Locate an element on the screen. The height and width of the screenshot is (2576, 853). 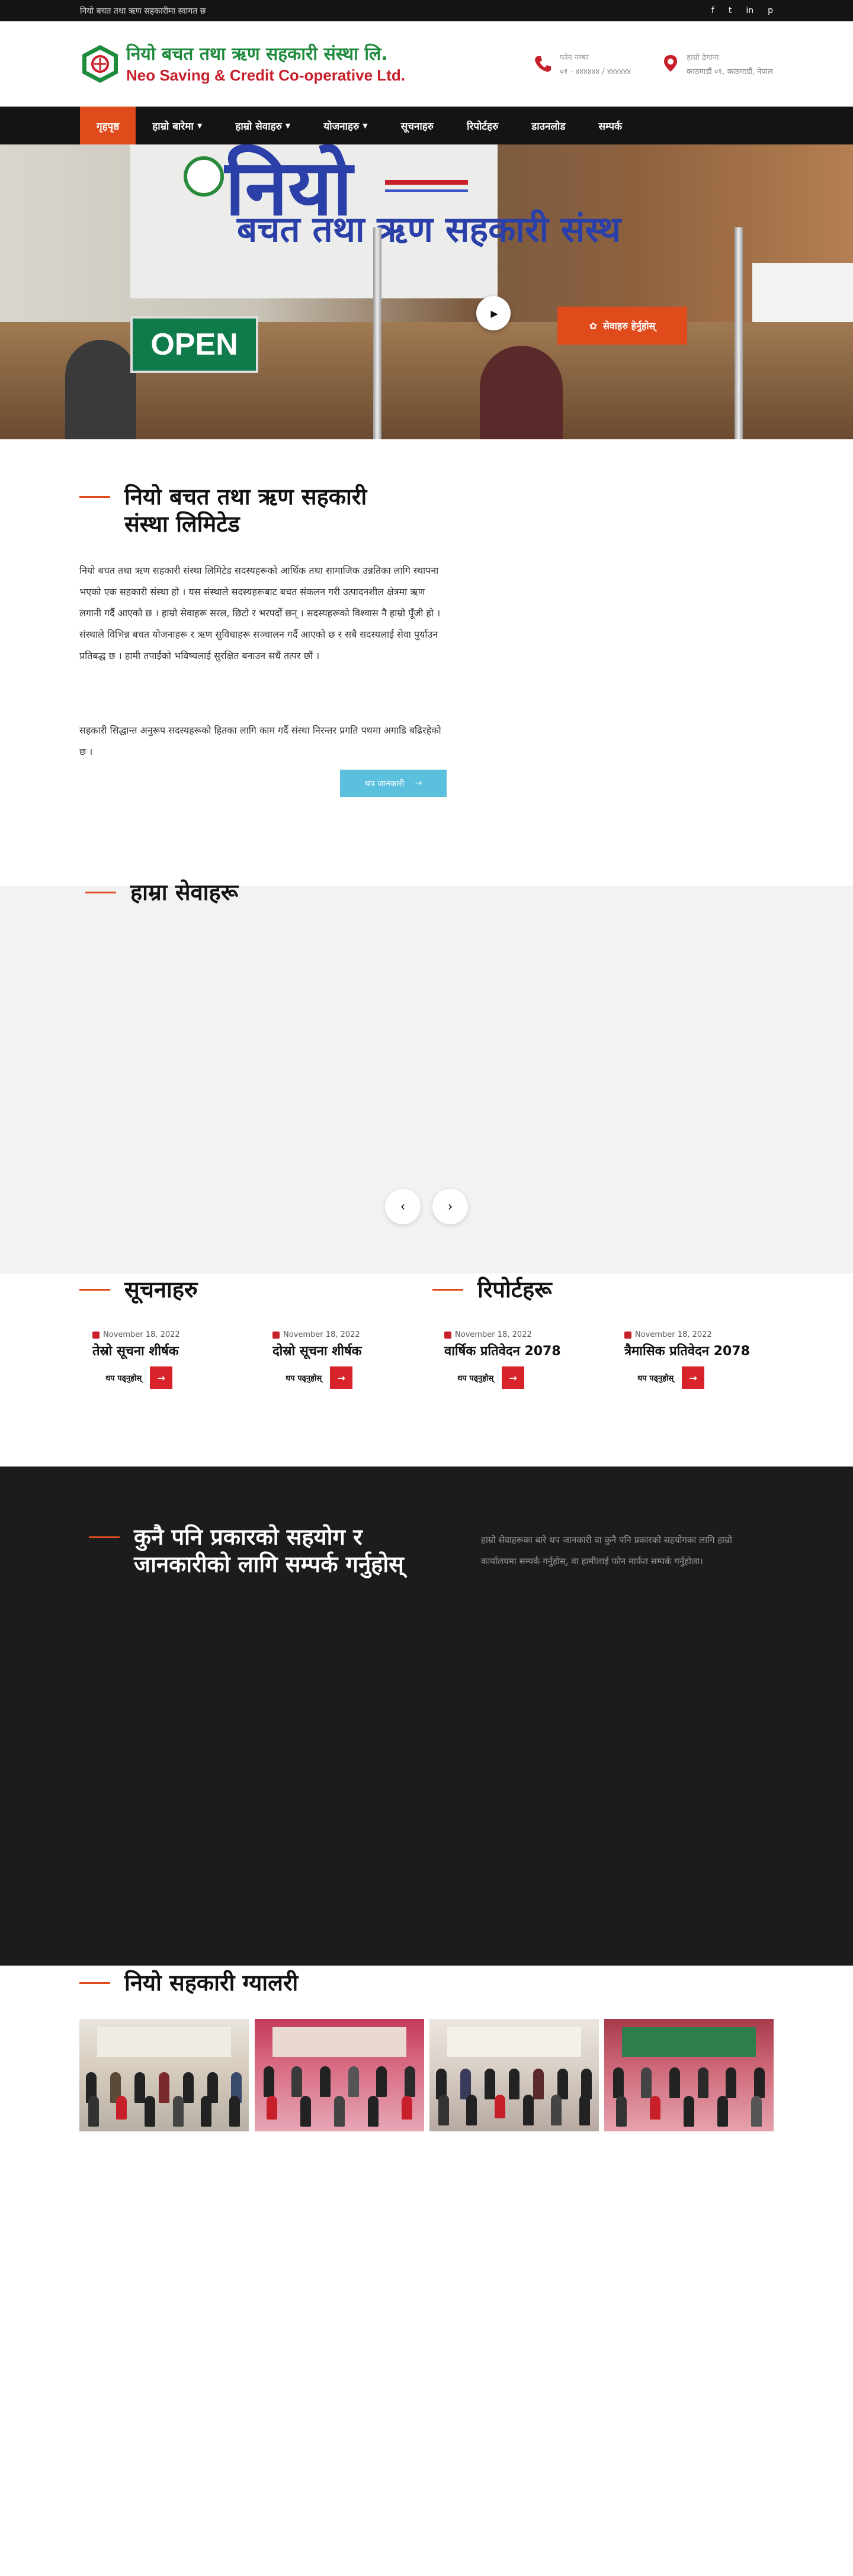
nav-item-home: गृहपृष्ठ is located at coordinates (108, 126).